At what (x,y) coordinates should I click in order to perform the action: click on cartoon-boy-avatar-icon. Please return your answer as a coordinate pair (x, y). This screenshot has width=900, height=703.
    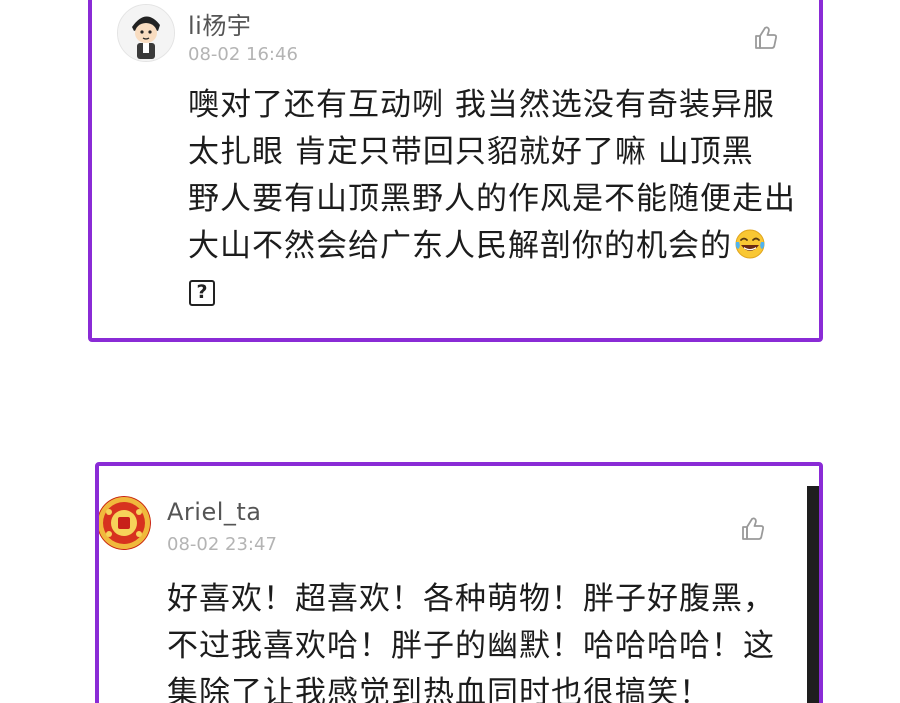
    Looking at the image, I should click on (146, 33).